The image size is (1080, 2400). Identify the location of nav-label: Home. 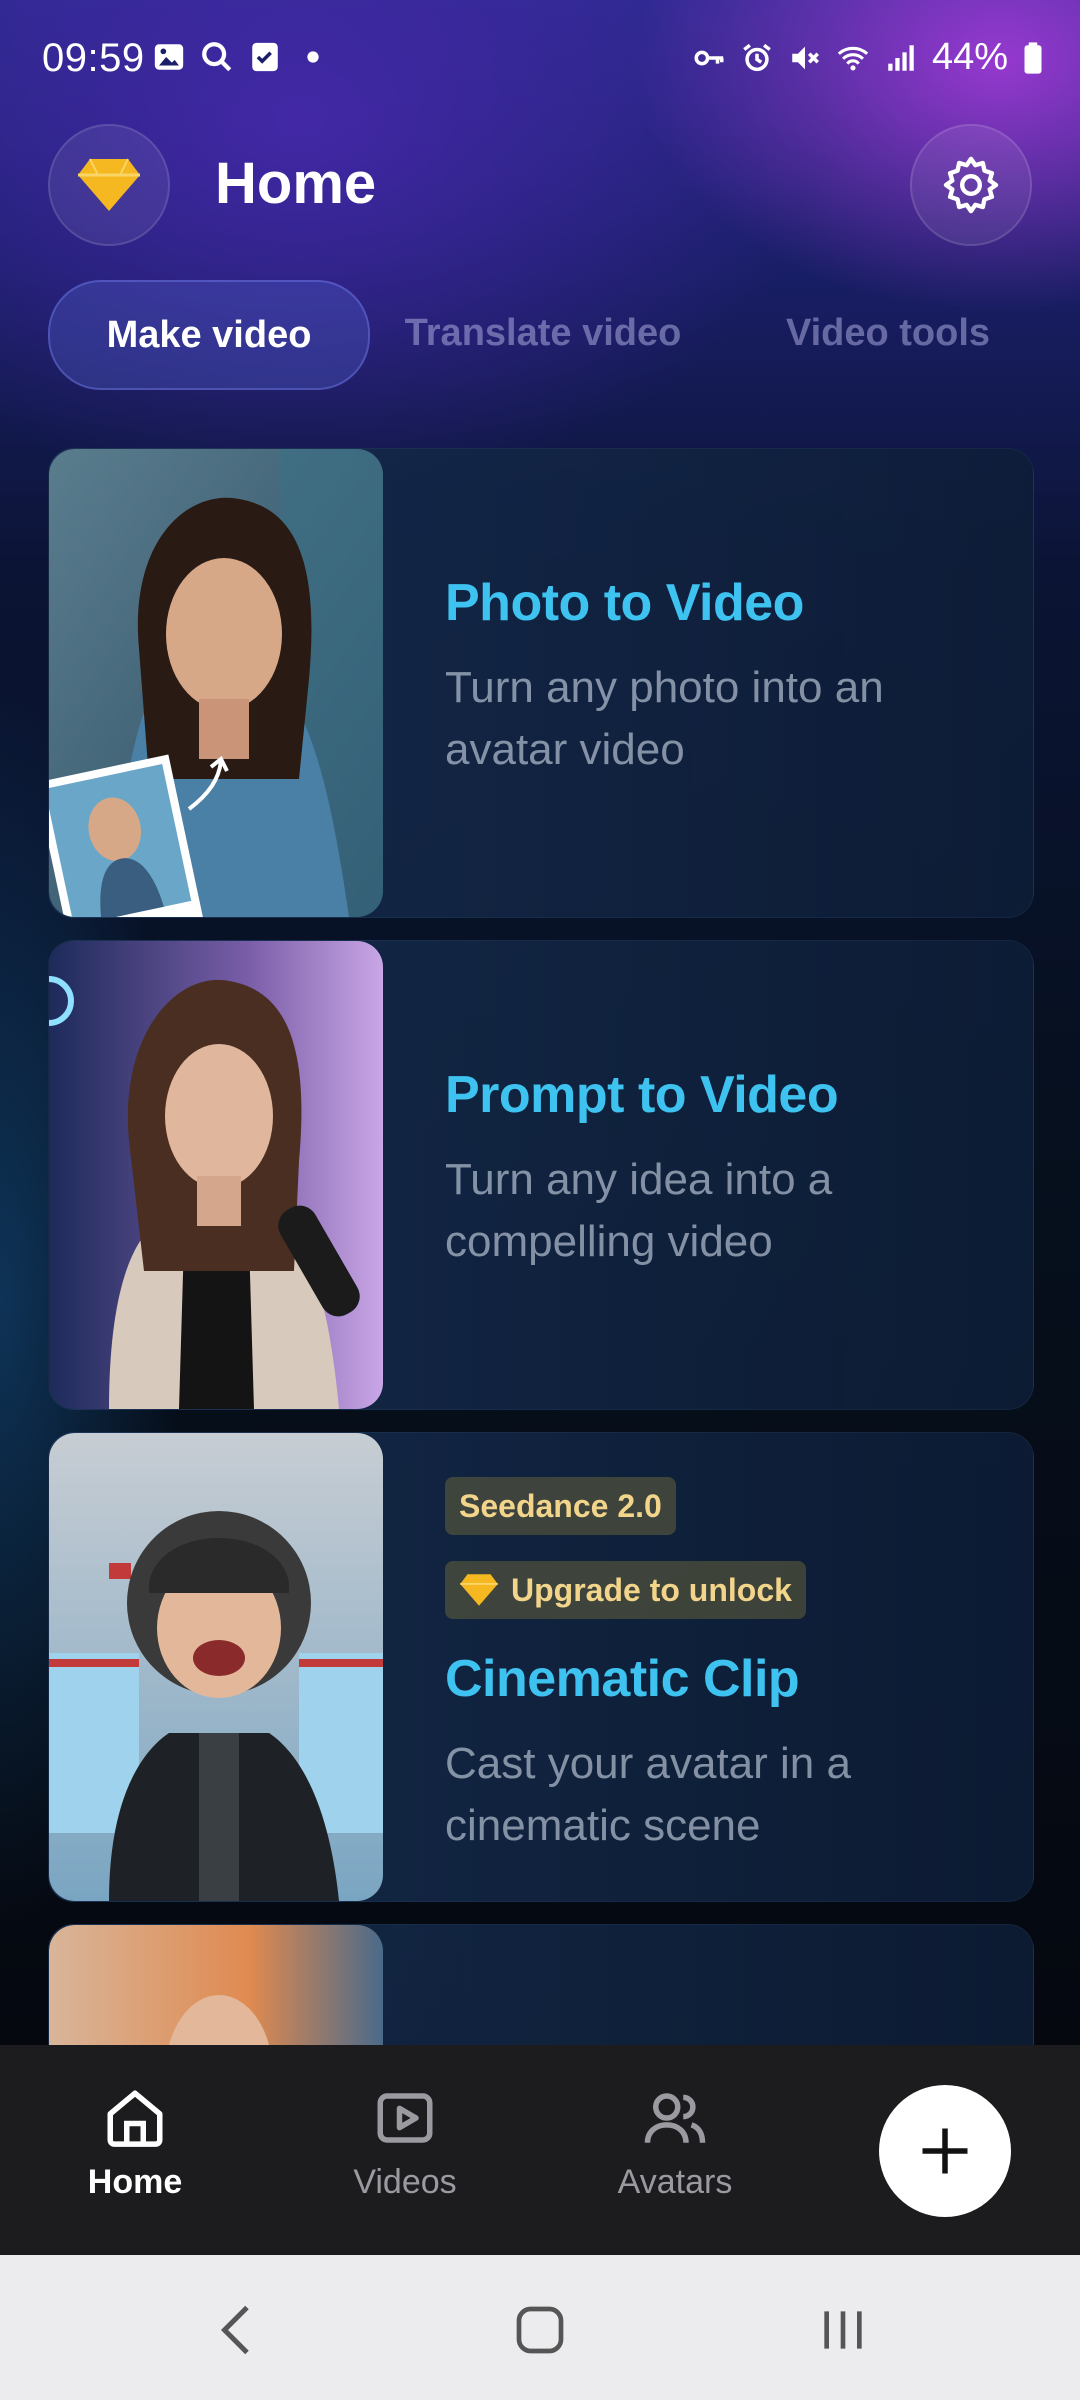
(135, 2182).